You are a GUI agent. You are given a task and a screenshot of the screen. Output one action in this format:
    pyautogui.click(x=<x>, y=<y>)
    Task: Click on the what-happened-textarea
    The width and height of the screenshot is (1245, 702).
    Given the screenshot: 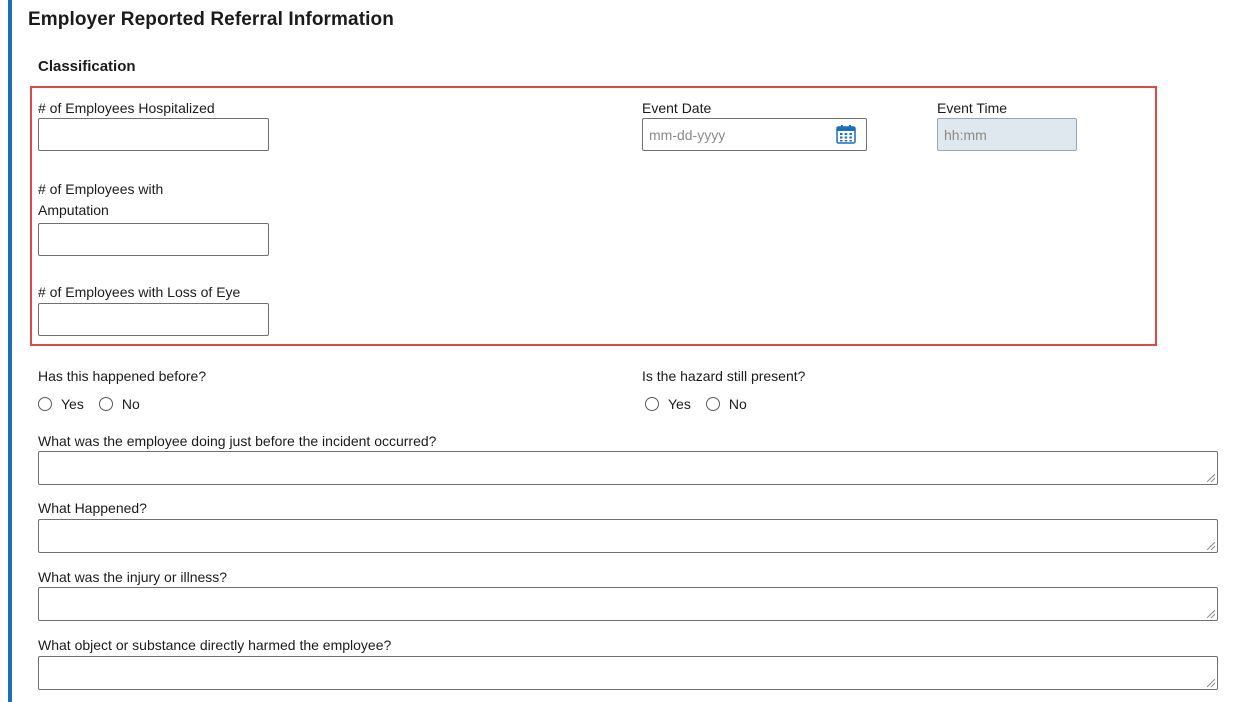 What is the action you would take?
    pyautogui.click(x=628, y=536)
    